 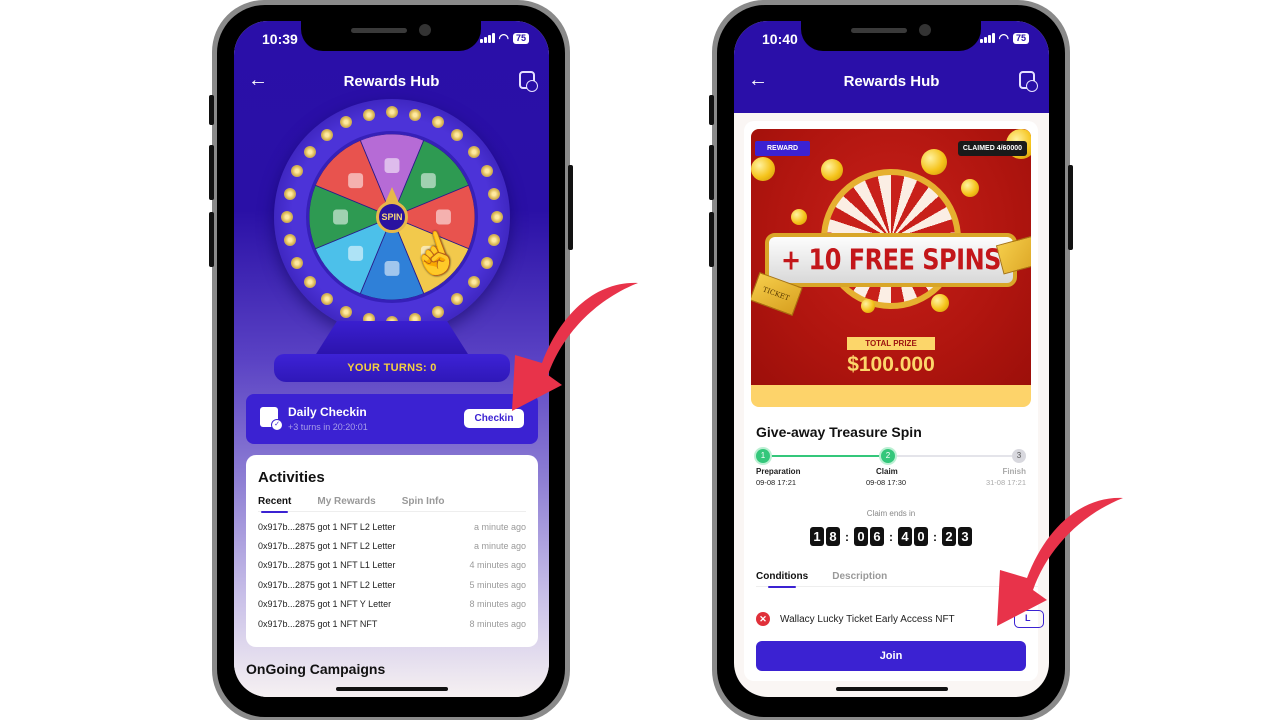 I want to click on battery-icon: 75, so click(x=520, y=38).